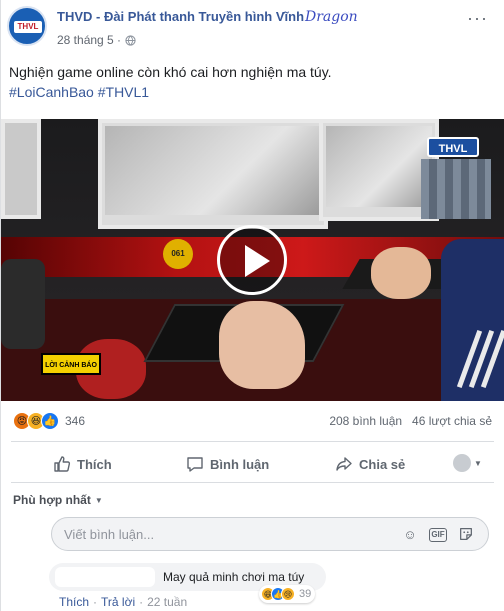 The height and width of the screenshot is (611, 504). I want to click on post-hashtags: #LoiCanhBao #THVL1, so click(79, 92).